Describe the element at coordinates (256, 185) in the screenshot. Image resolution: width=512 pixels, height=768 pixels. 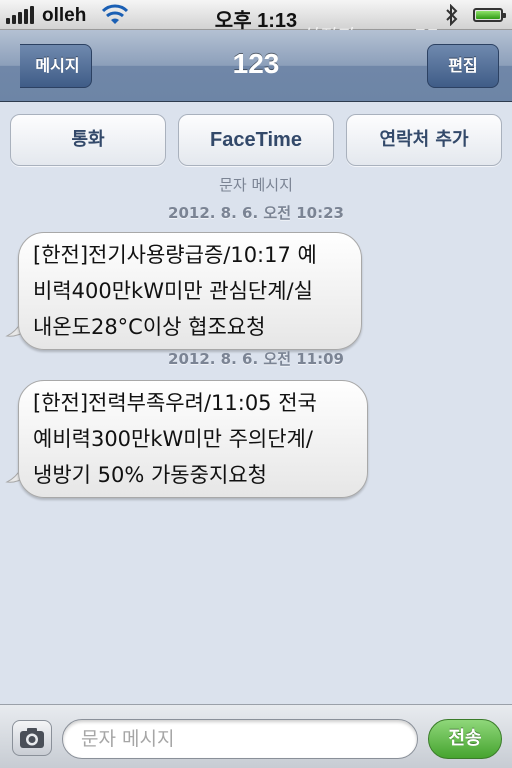
I see `thread-type-label: 문자 메시지` at that location.